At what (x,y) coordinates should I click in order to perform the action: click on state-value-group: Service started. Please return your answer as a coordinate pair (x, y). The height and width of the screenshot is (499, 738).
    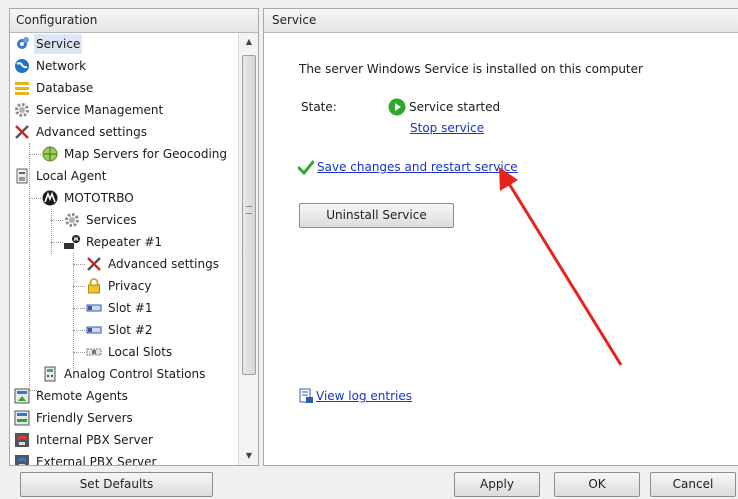
    Looking at the image, I should click on (444, 107).